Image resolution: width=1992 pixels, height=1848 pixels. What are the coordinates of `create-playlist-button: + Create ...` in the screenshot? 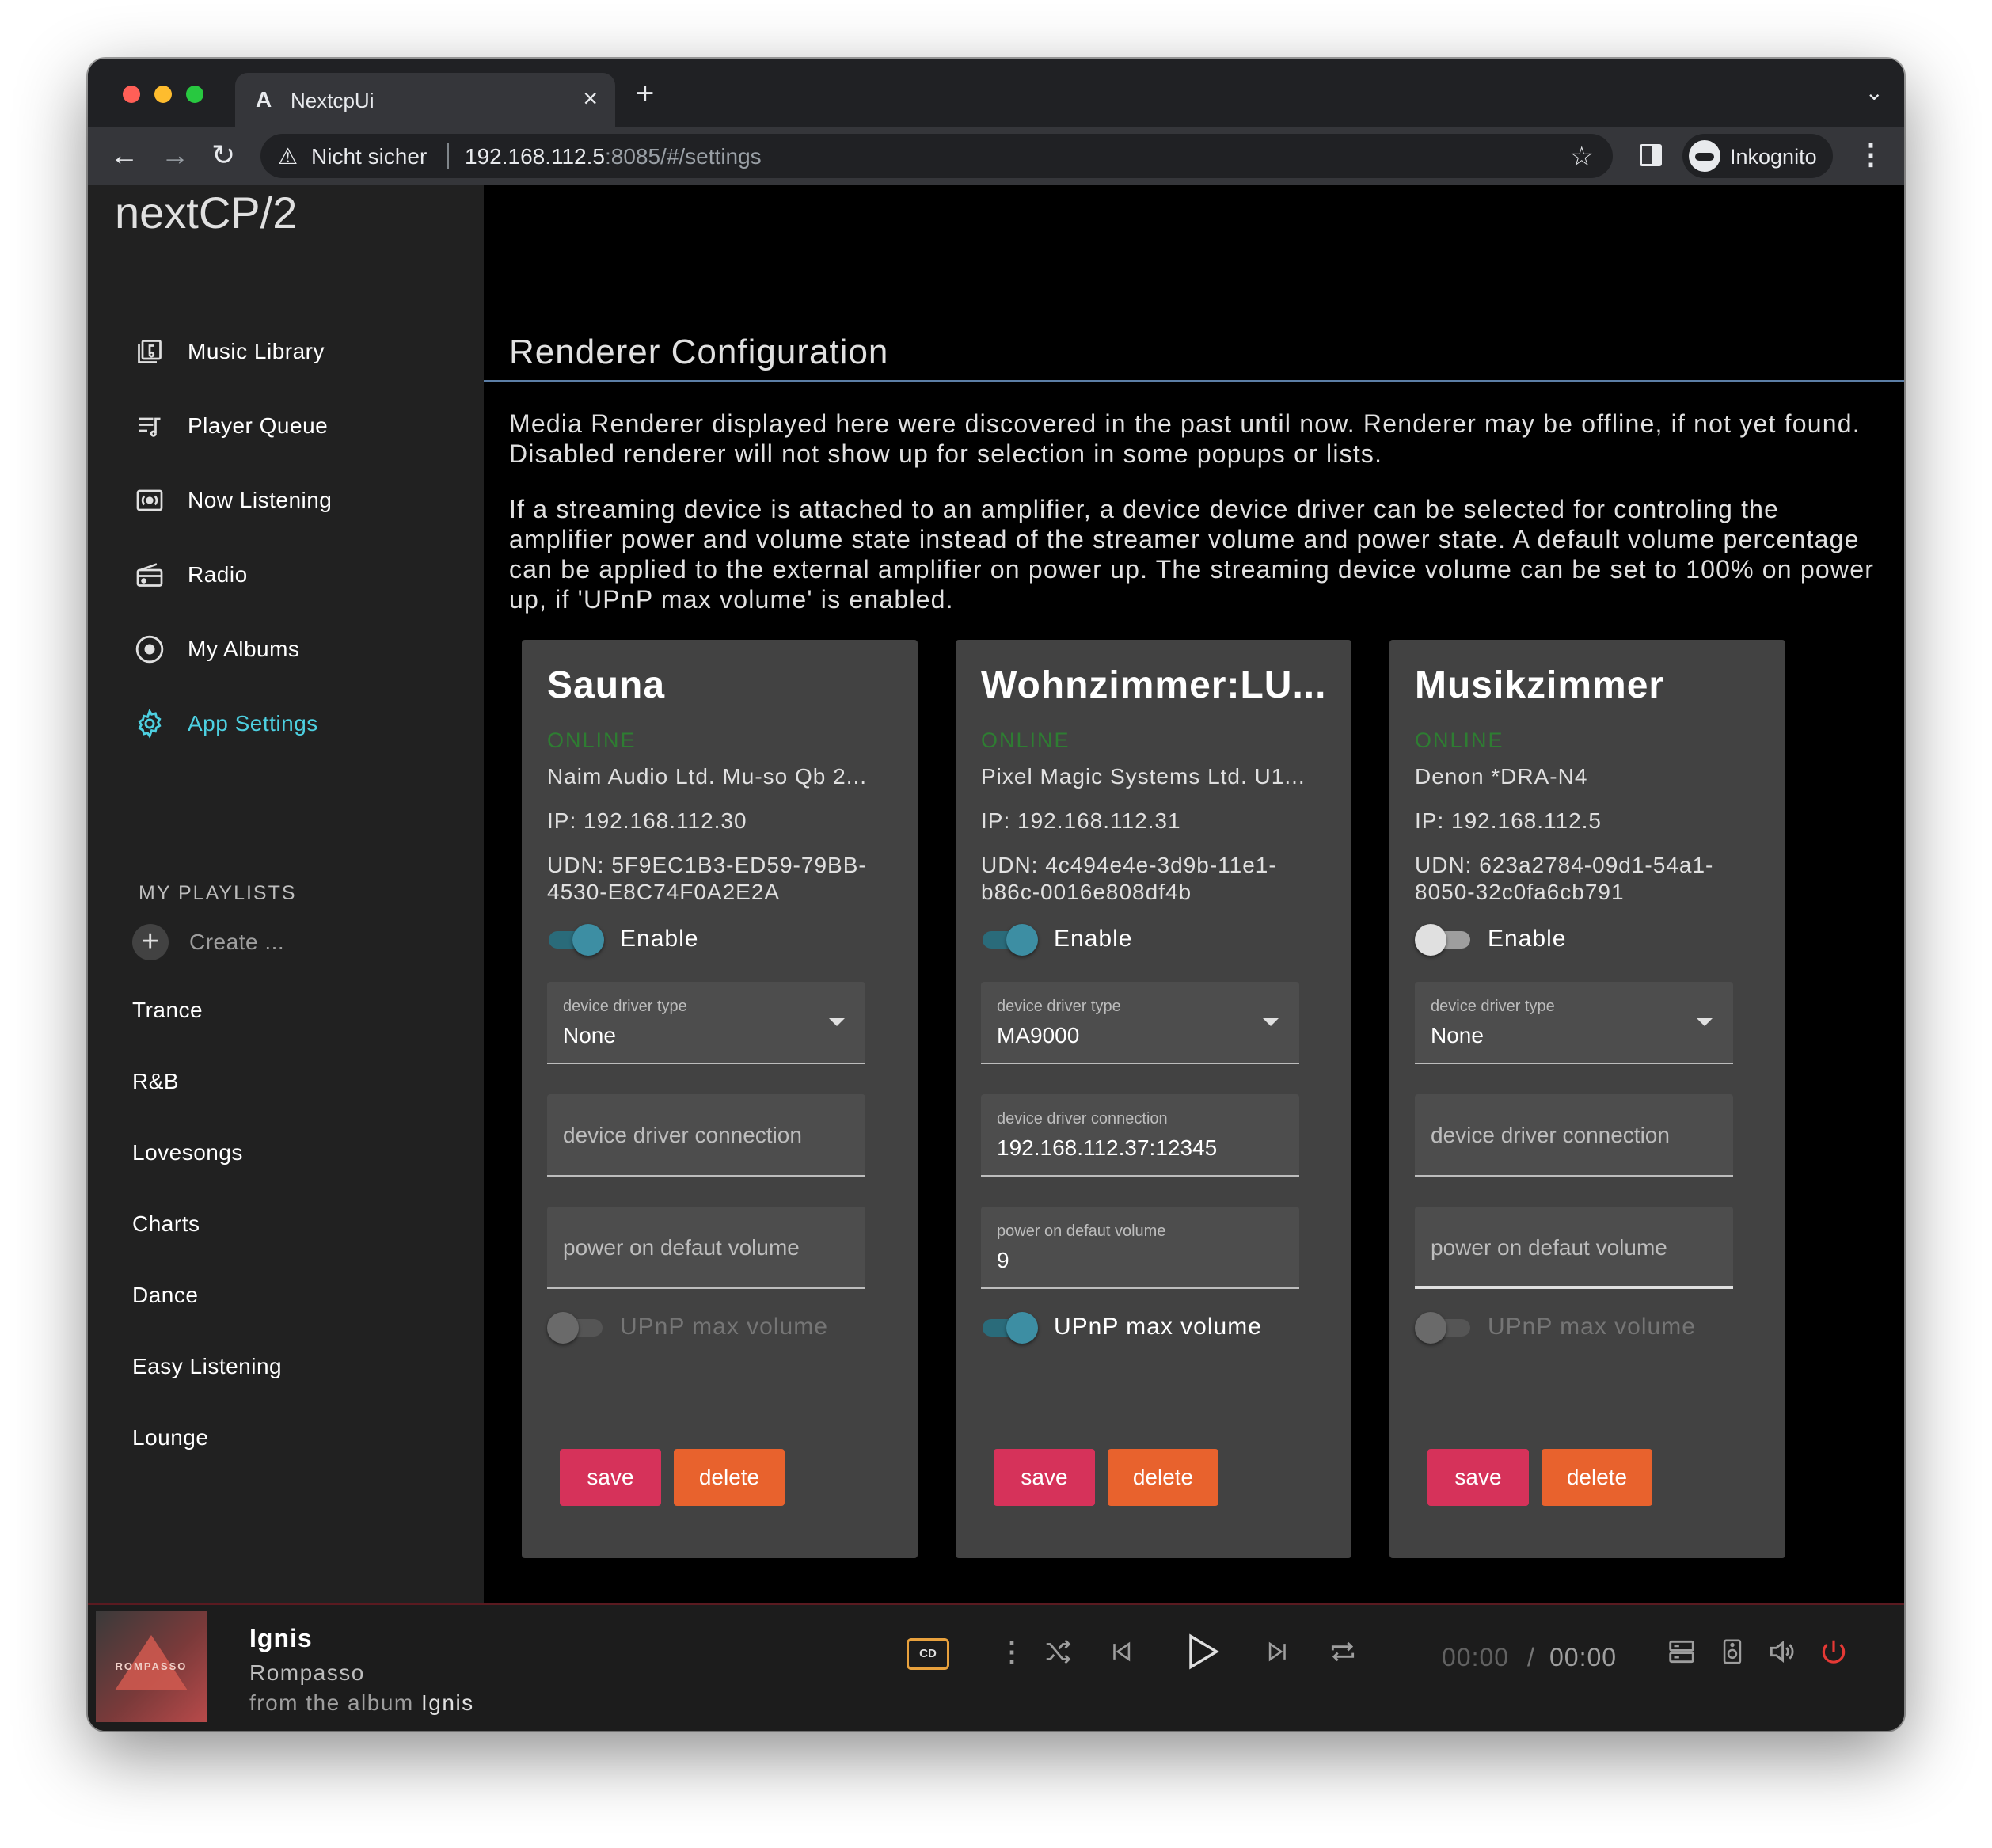 It's located at (208, 942).